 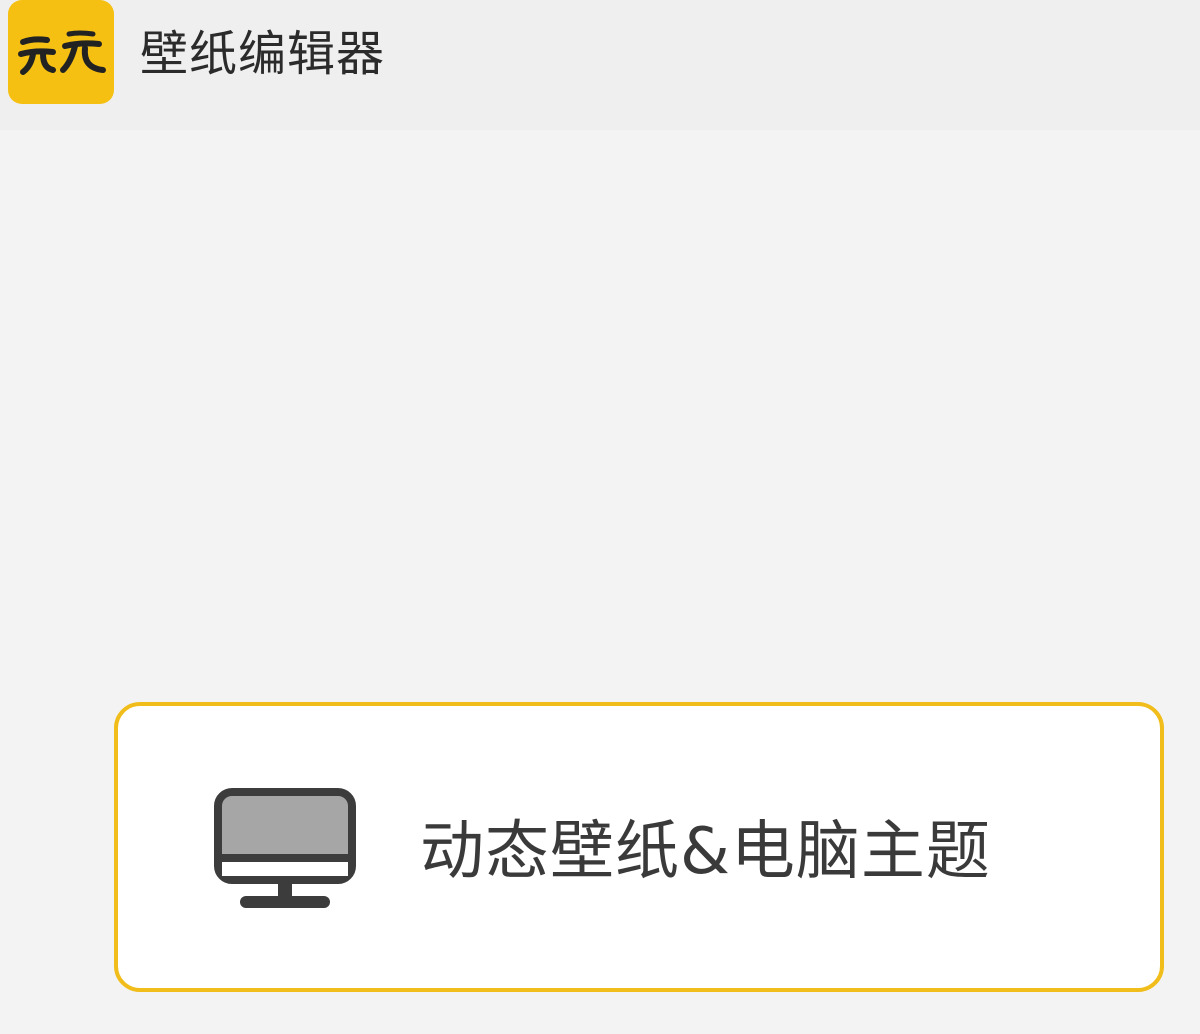 What do you see at coordinates (600, 65) in the screenshot?
I see `title-bar: 壁纸编辑器` at bounding box center [600, 65].